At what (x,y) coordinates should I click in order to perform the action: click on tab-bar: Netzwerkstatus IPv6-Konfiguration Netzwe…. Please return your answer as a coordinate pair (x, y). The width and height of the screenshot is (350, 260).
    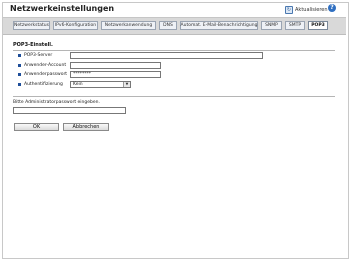
    Looking at the image, I should click on (174, 26).